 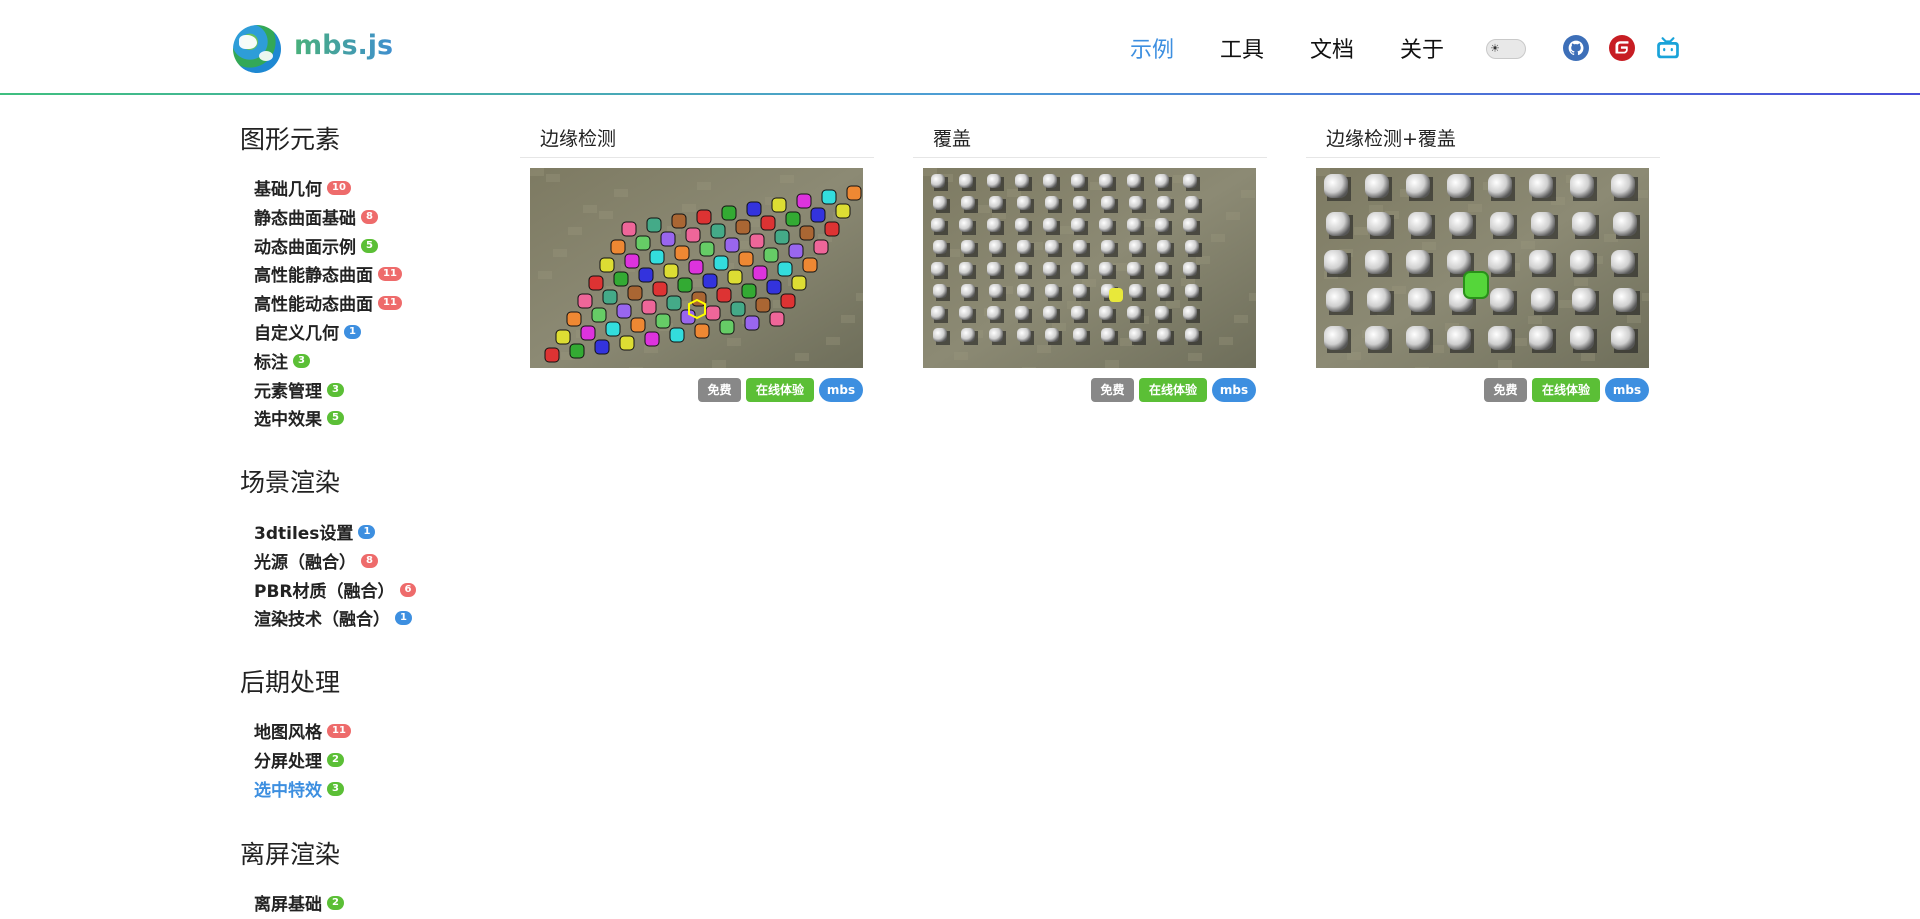 What do you see at coordinates (290, 682) in the screenshot?
I see `sidebar-section-title: 后期处理` at bounding box center [290, 682].